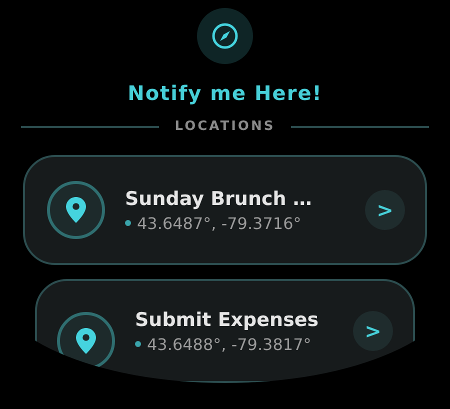  I want to click on location-name: Submit Expenses, so click(227, 319).